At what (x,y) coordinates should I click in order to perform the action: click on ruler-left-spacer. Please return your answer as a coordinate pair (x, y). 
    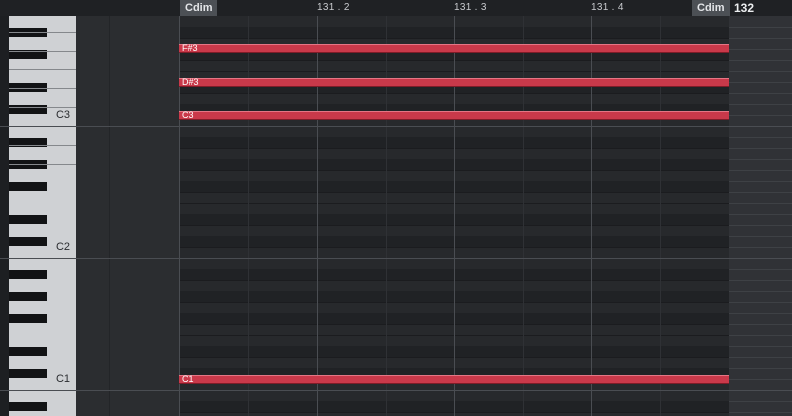
    Looking at the image, I should click on (89, 8).